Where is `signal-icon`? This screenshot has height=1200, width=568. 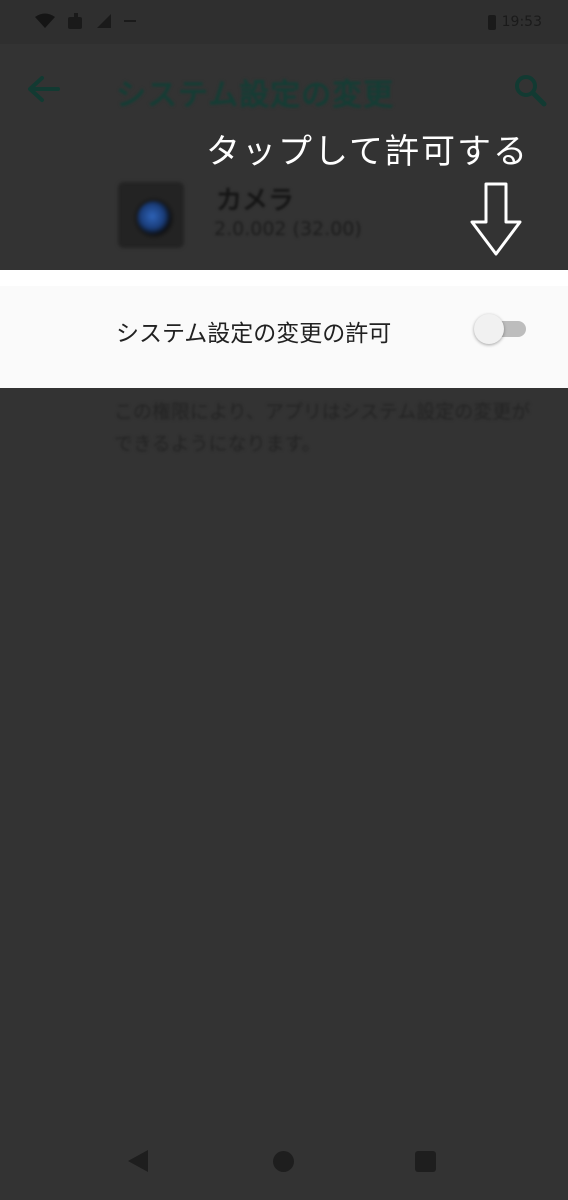
signal-icon is located at coordinates (104, 21).